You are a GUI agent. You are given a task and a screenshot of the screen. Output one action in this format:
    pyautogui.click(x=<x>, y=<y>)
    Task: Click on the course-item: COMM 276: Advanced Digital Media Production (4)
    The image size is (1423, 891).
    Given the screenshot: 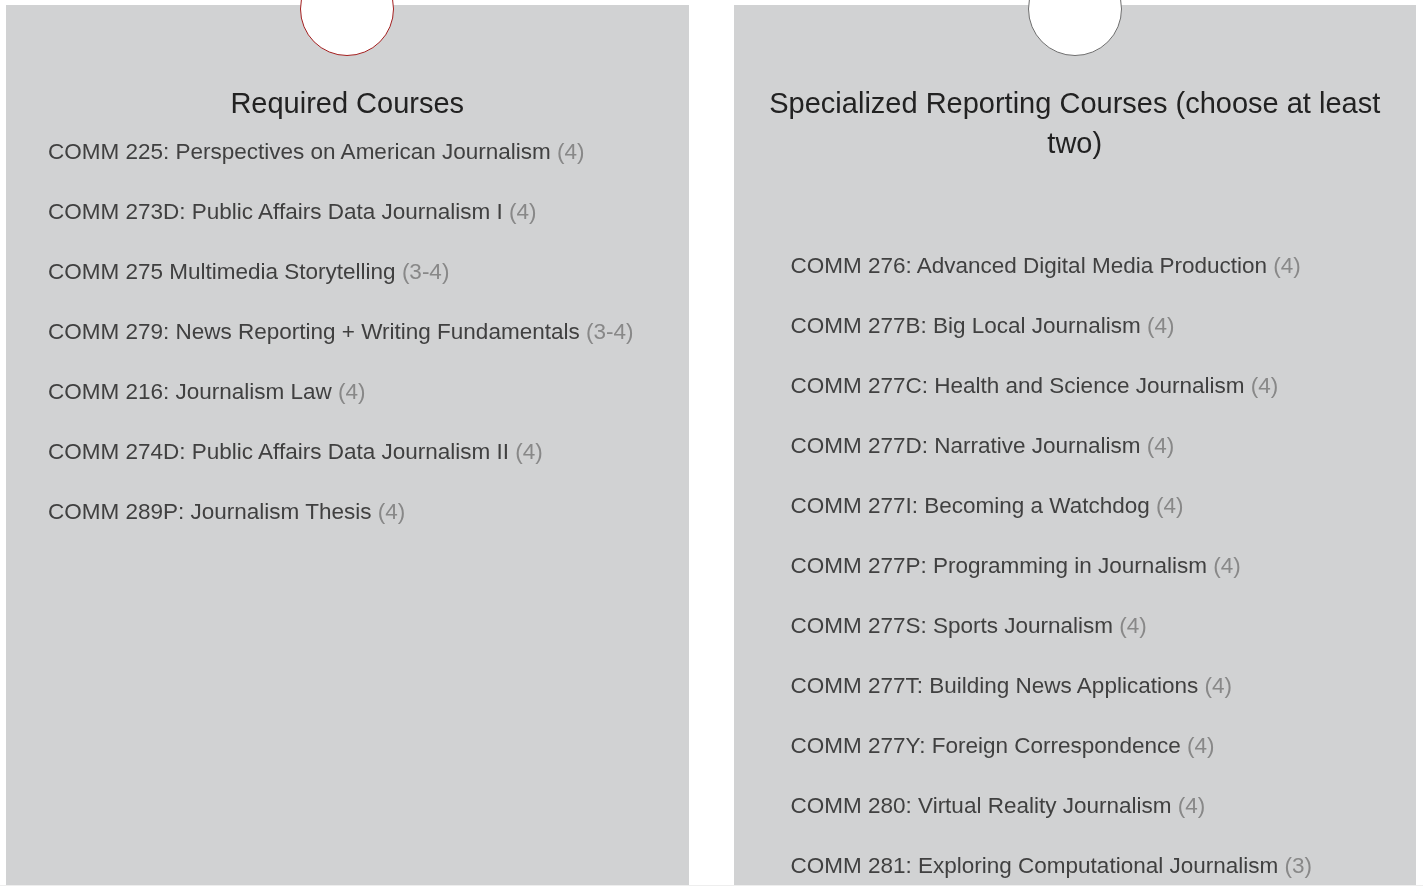 What is the action you would take?
    pyautogui.click(x=1045, y=266)
    